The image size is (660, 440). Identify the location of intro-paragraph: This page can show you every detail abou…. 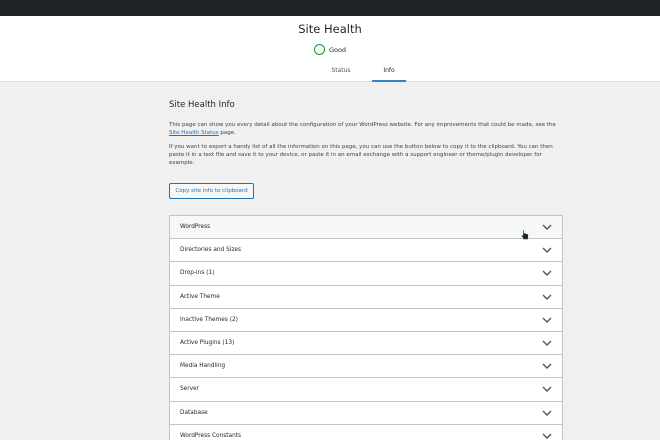
(366, 129).